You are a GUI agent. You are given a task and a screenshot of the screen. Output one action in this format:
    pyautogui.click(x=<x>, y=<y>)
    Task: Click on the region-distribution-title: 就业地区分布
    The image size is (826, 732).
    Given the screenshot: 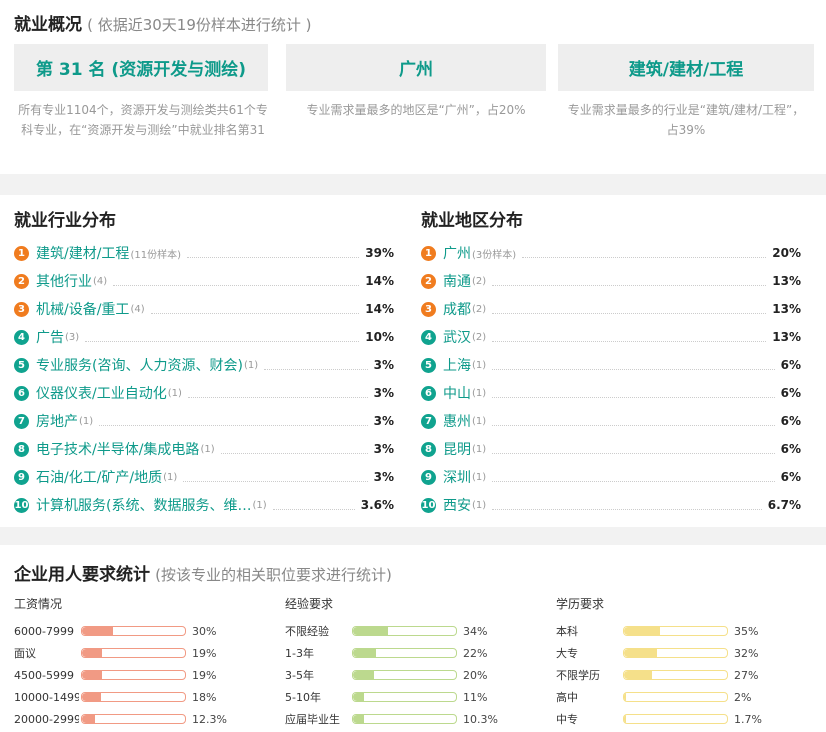 What is the action you would take?
    pyautogui.click(x=472, y=221)
    